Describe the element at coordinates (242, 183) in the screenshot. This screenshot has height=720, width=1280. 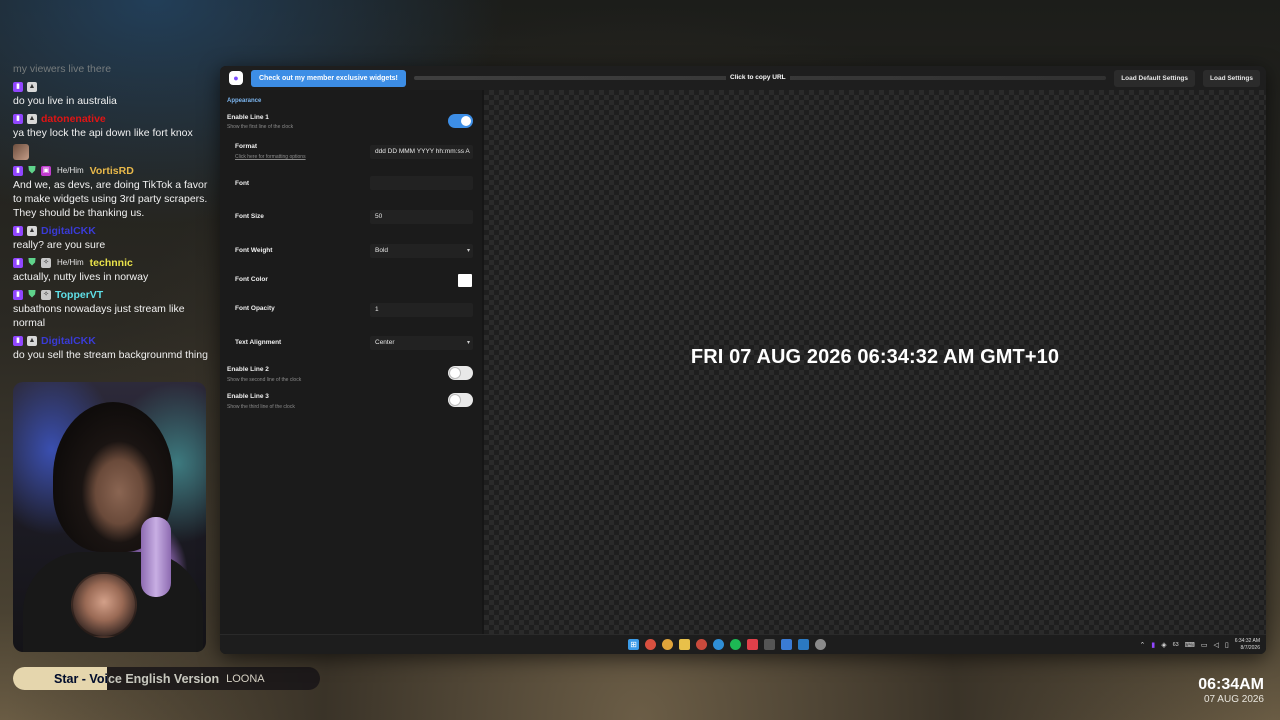
I see `font-label: Font` at that location.